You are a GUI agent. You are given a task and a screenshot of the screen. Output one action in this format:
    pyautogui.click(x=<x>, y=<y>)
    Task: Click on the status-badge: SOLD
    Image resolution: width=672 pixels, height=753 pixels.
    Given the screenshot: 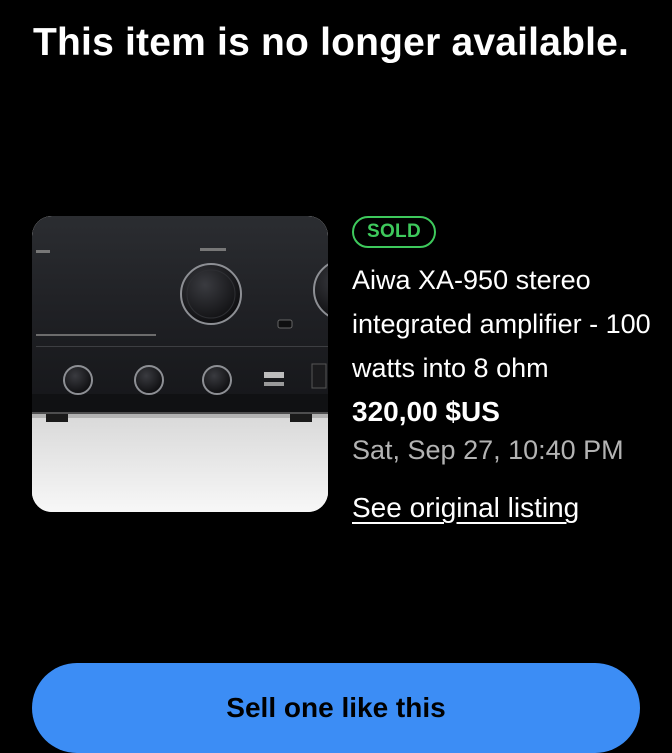 What is the action you would take?
    pyautogui.click(x=394, y=232)
    